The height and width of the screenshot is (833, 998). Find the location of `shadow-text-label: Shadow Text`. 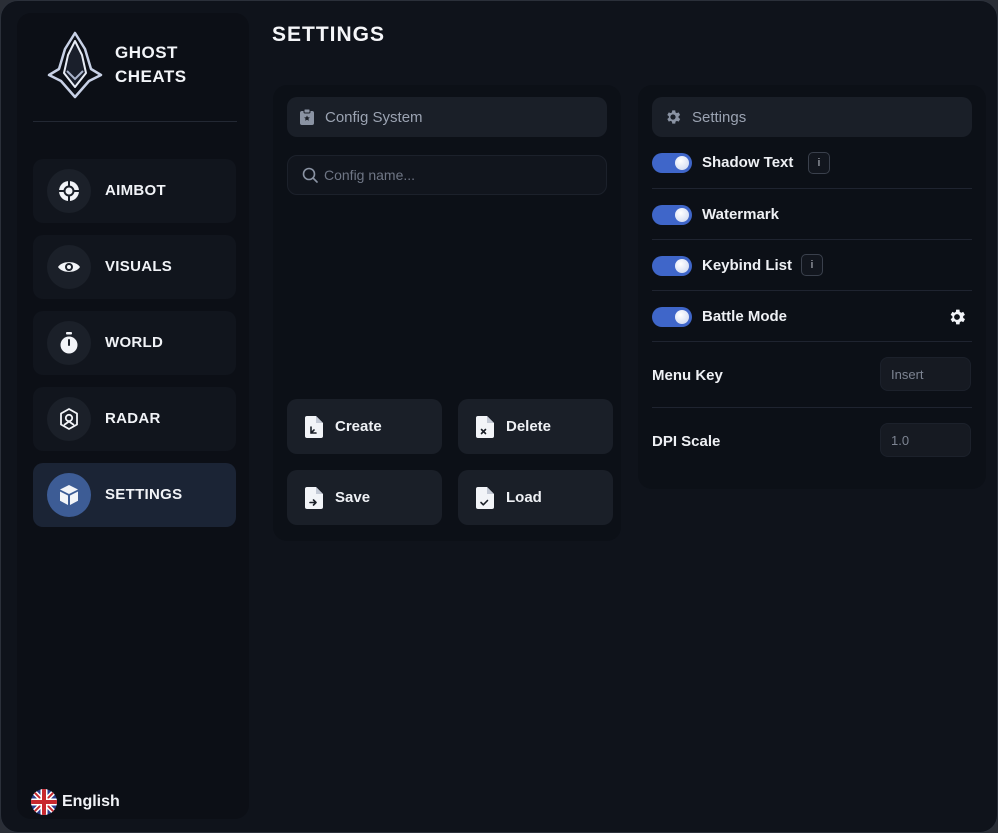

shadow-text-label: Shadow Text is located at coordinates (748, 162).